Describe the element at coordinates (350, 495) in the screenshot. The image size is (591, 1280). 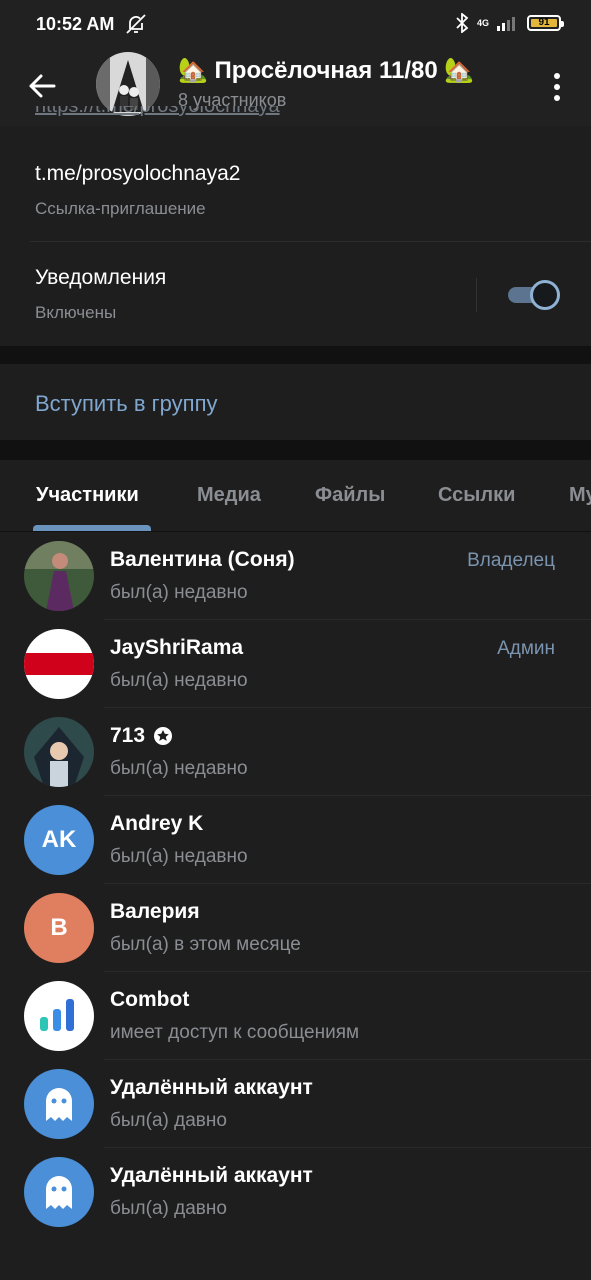
I see `tab-files: Файлы` at that location.